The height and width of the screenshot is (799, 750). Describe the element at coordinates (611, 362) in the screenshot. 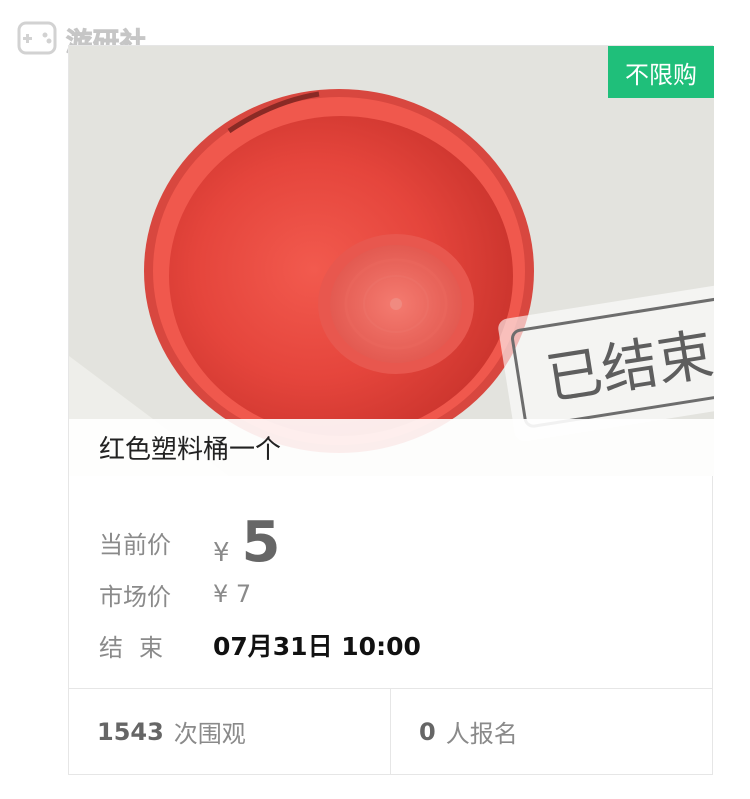

I see `ended-stamp-label: 已结束` at that location.